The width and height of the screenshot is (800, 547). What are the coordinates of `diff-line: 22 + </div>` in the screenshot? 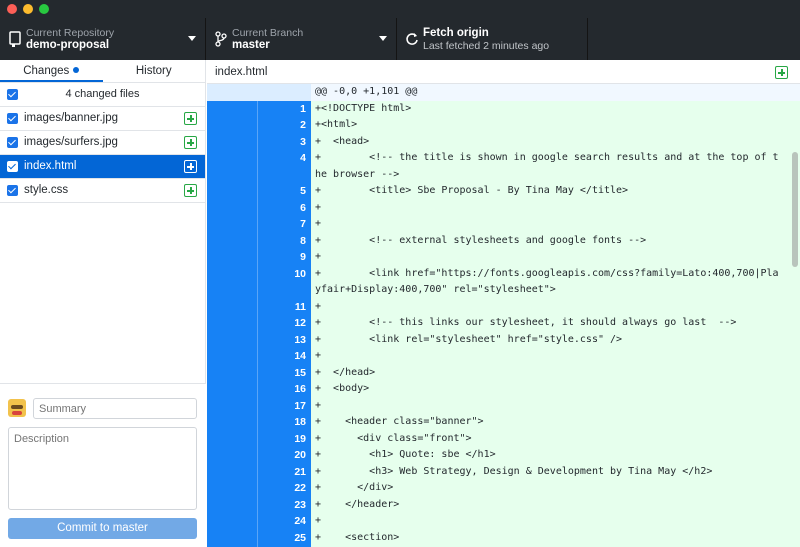 It's located at (503, 488).